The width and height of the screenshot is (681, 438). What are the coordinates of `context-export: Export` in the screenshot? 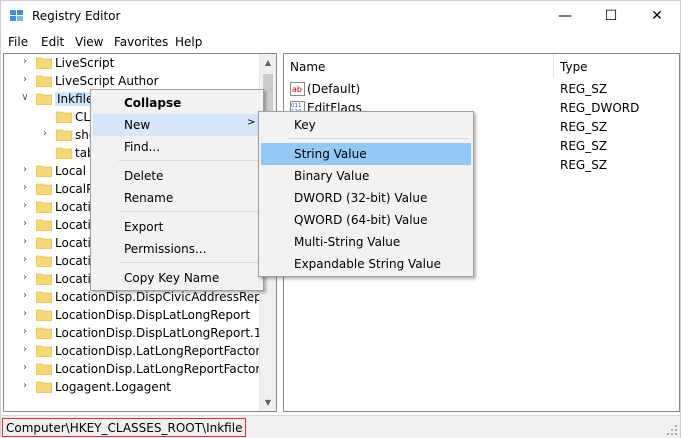 It's located at (177, 227).